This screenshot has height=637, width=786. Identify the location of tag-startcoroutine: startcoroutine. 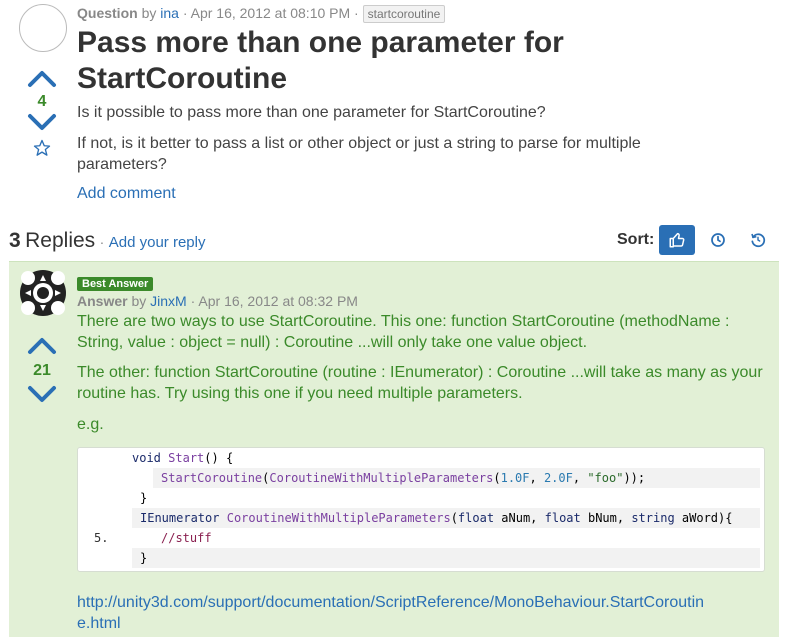
(404, 14).